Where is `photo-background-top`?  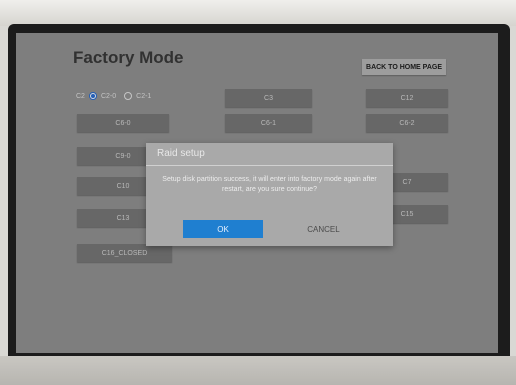
photo-background-top is located at coordinates (258, 13).